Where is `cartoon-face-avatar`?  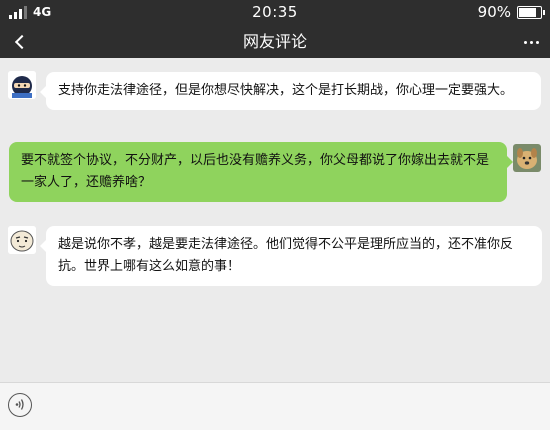
cartoon-face-avatar is located at coordinates (22, 240).